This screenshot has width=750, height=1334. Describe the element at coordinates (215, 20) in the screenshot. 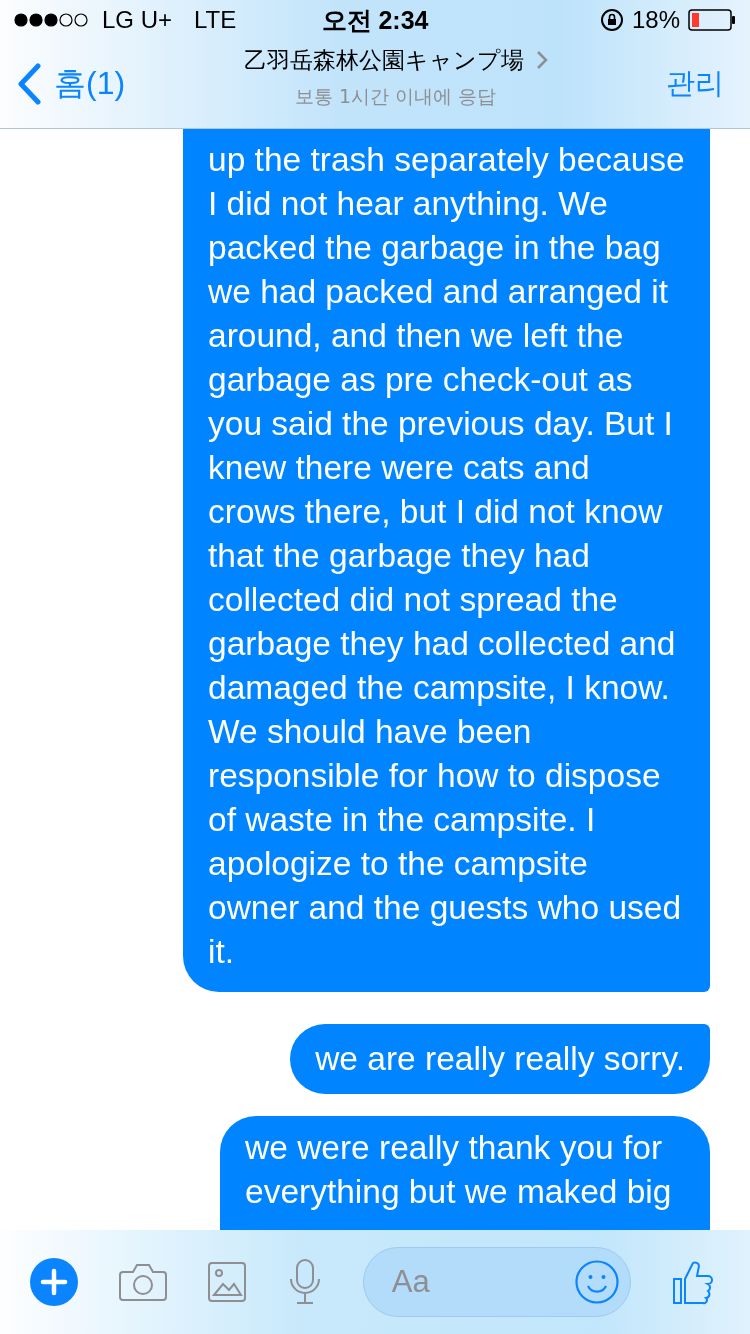

I see `network-label: LTE` at that location.